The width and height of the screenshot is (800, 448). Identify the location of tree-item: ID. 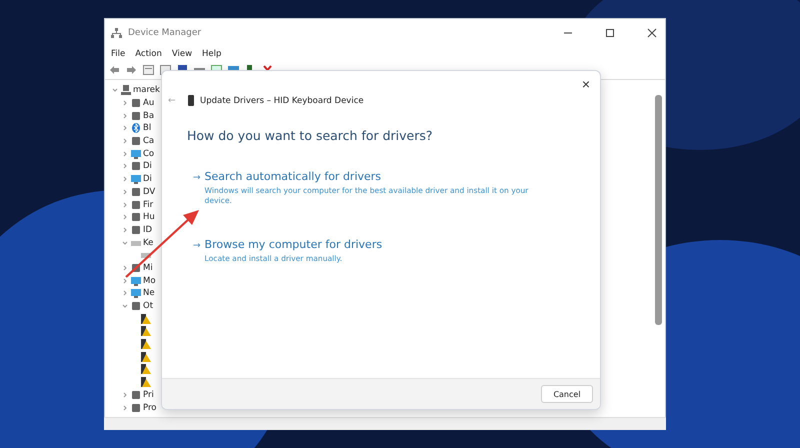
(147, 229).